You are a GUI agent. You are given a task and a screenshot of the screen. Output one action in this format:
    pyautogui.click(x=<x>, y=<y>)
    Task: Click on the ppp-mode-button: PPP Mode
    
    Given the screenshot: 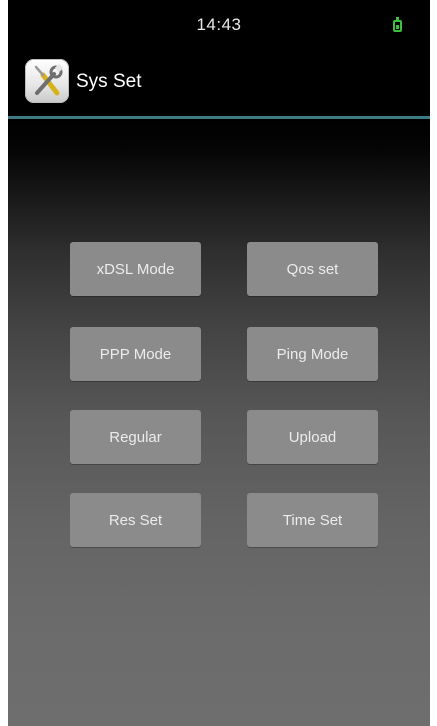 What is the action you would take?
    pyautogui.click(x=135, y=354)
    